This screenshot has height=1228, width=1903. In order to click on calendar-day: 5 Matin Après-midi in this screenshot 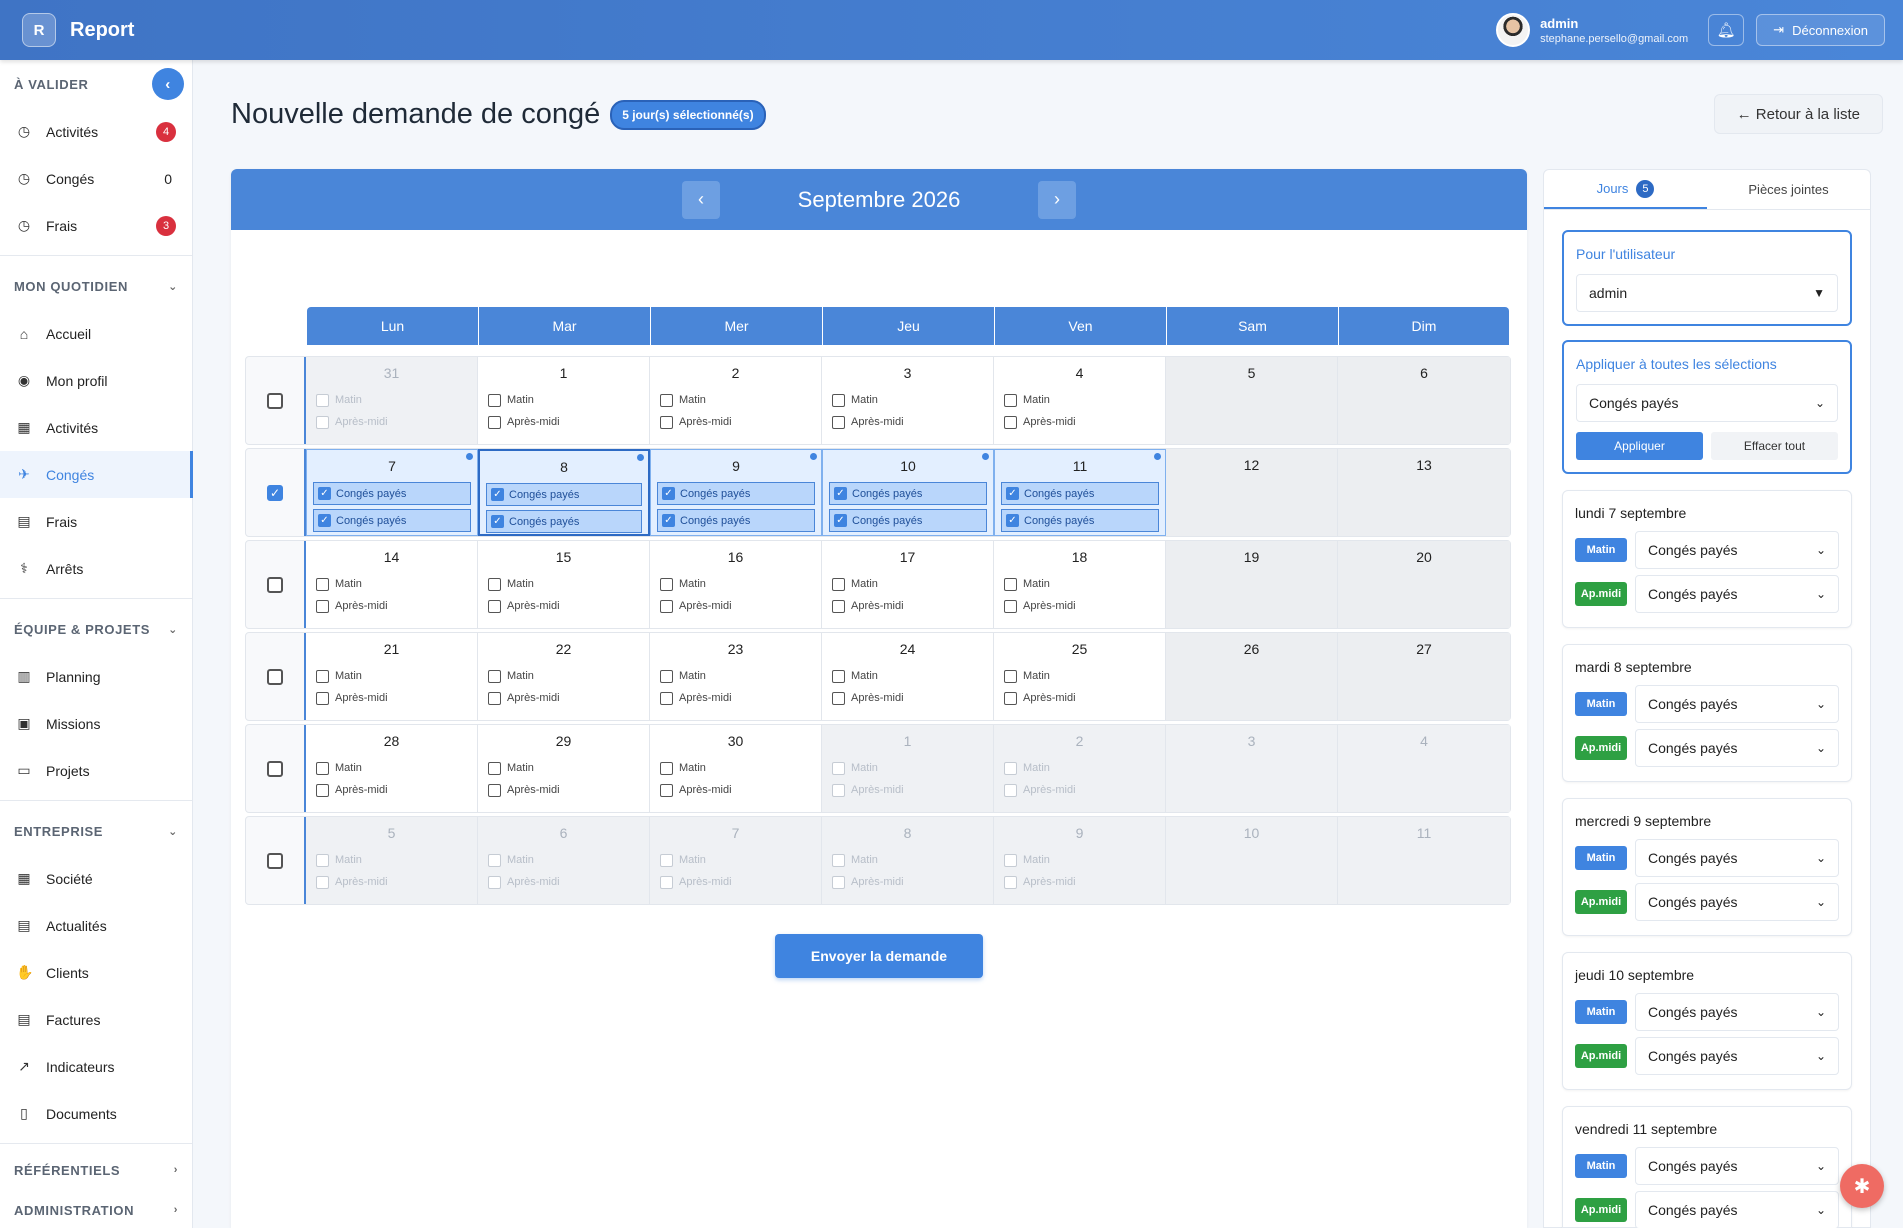, I will do `click(392, 860)`.